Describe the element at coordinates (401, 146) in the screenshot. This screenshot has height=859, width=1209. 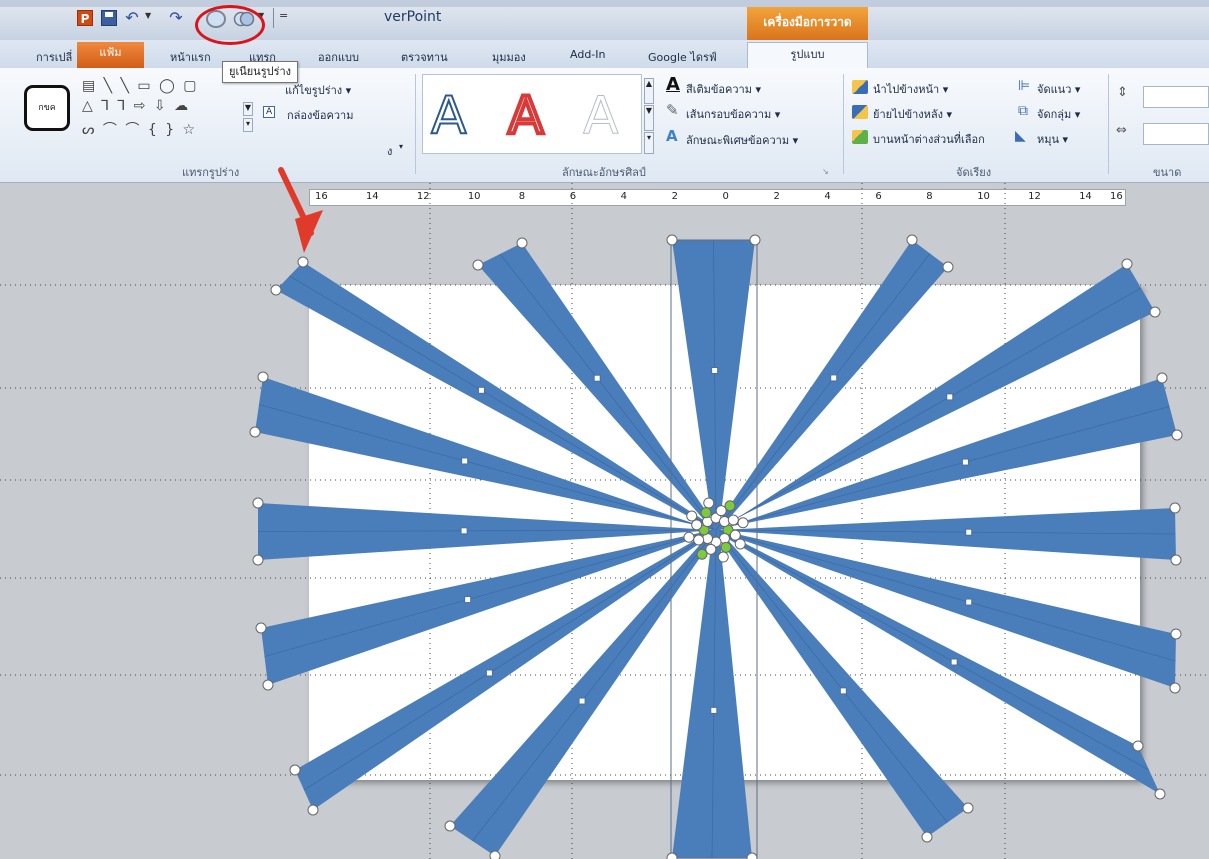
I see `merge-dropdown-icon: ▾` at that location.